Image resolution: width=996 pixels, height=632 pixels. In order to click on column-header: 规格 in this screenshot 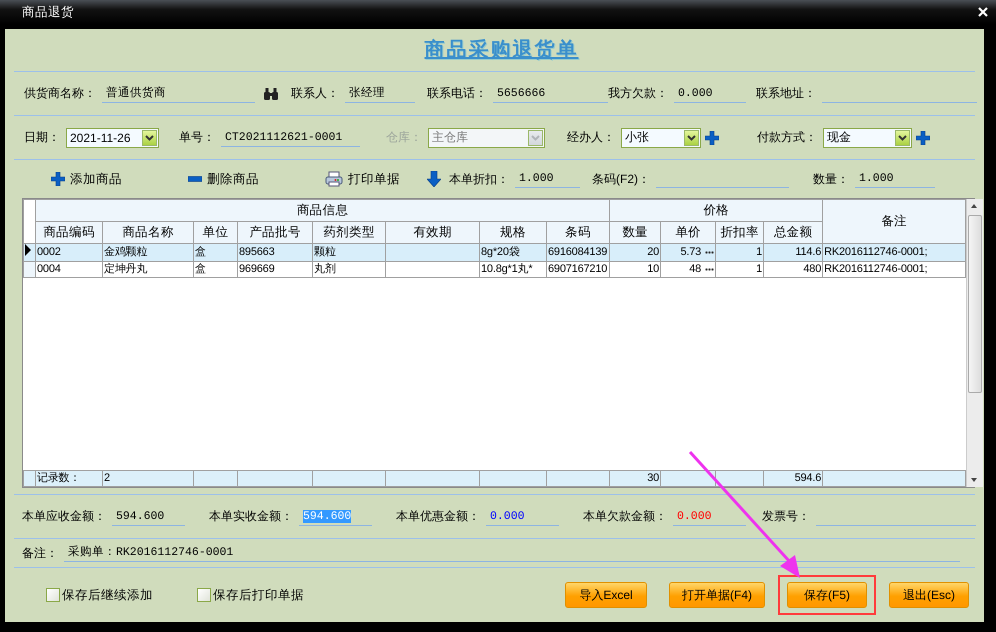, I will do `click(513, 233)`.